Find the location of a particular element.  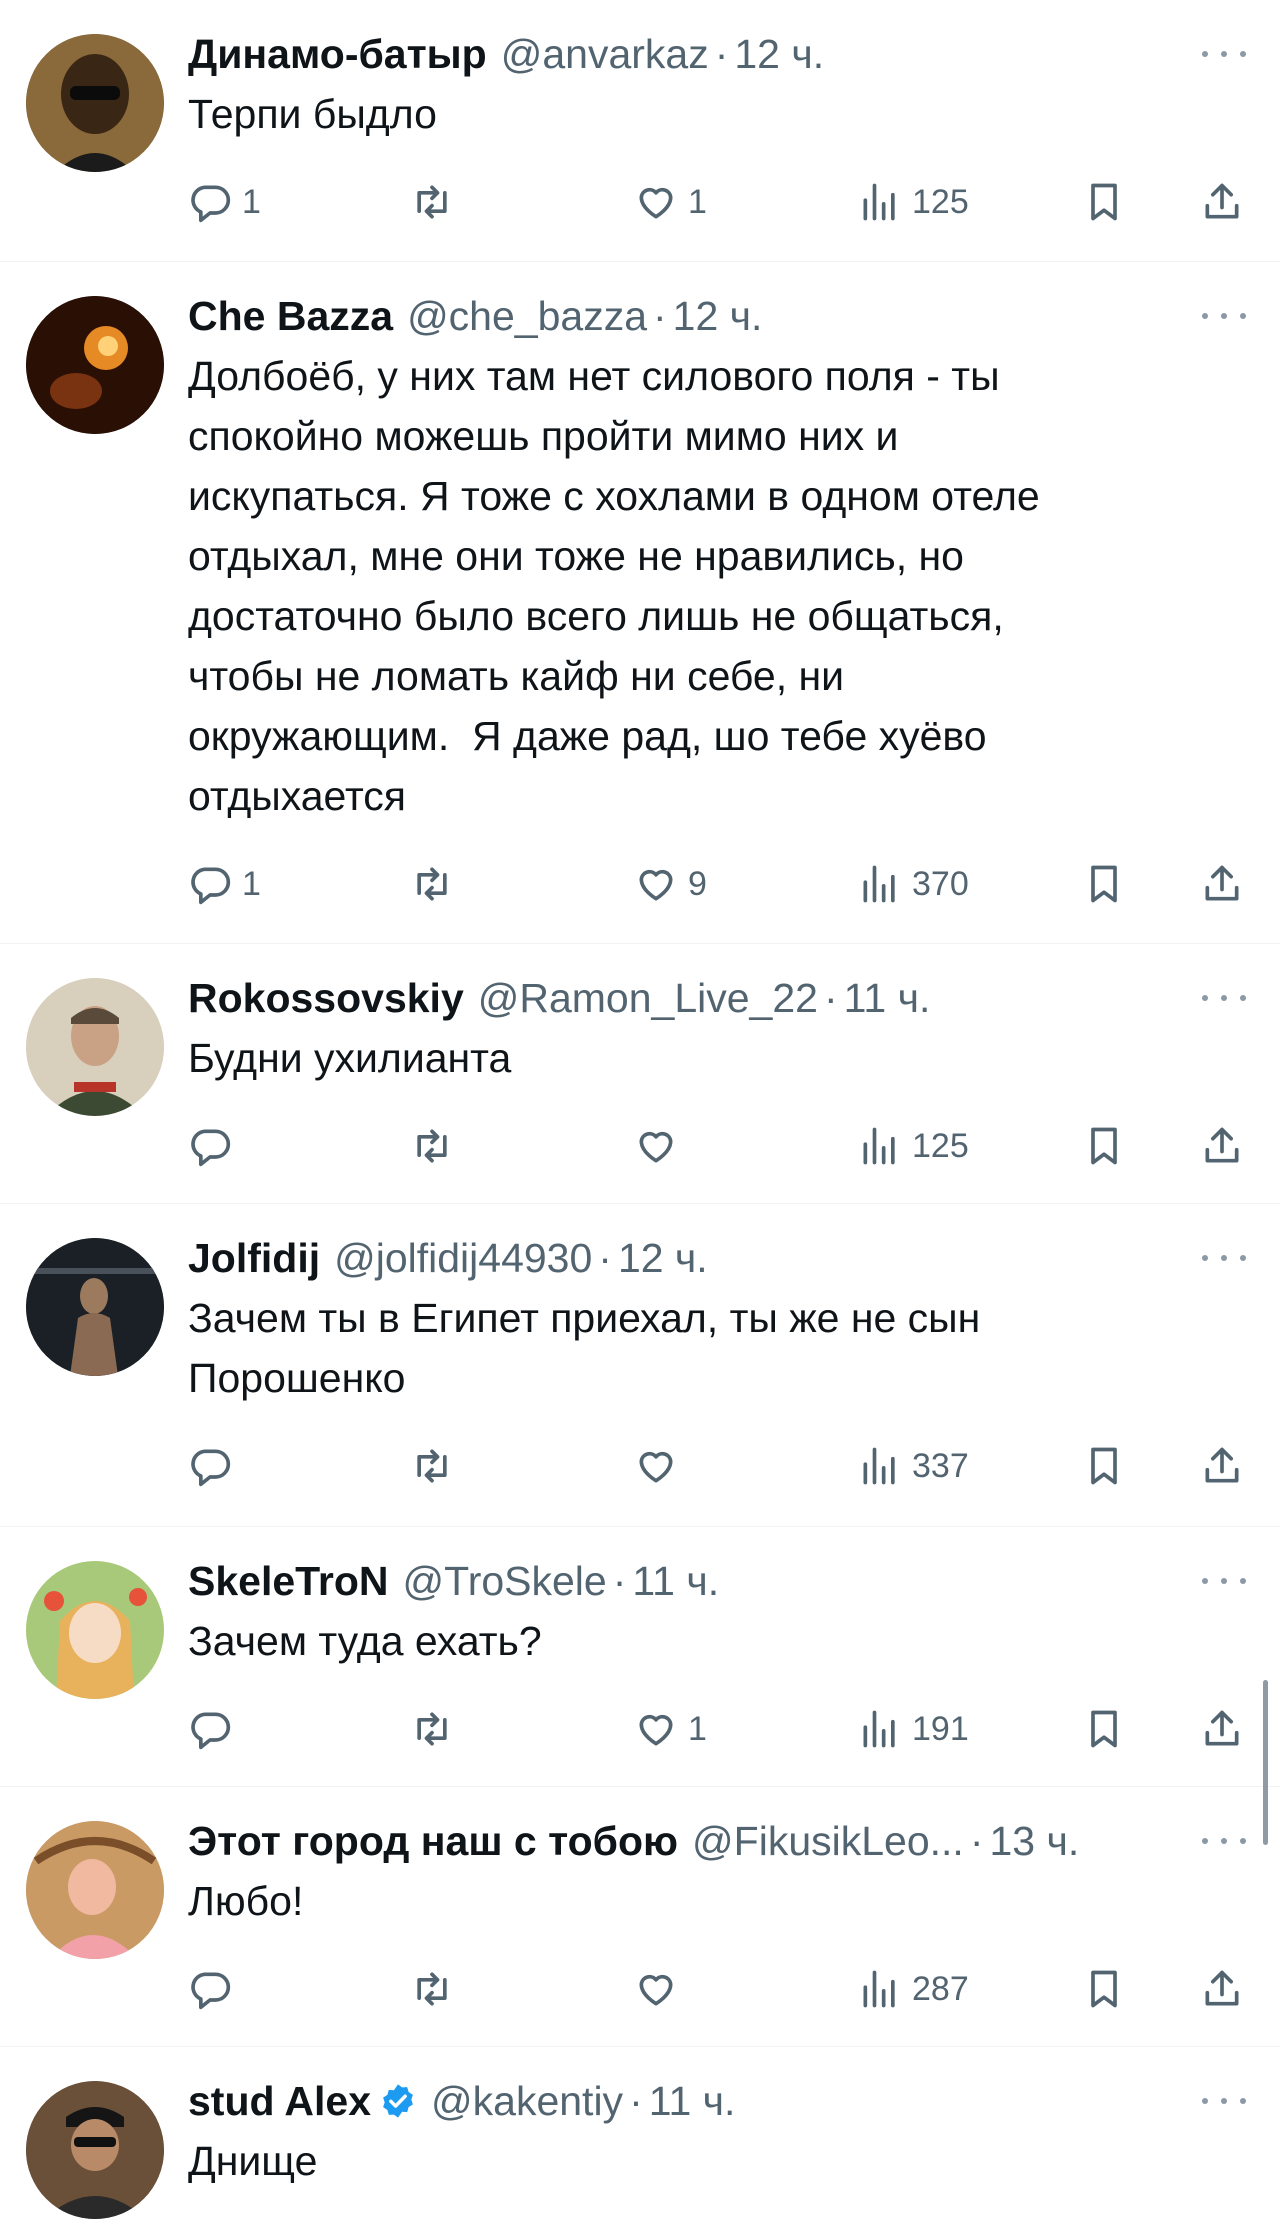

like-button: 9 is located at coordinates (670, 884).